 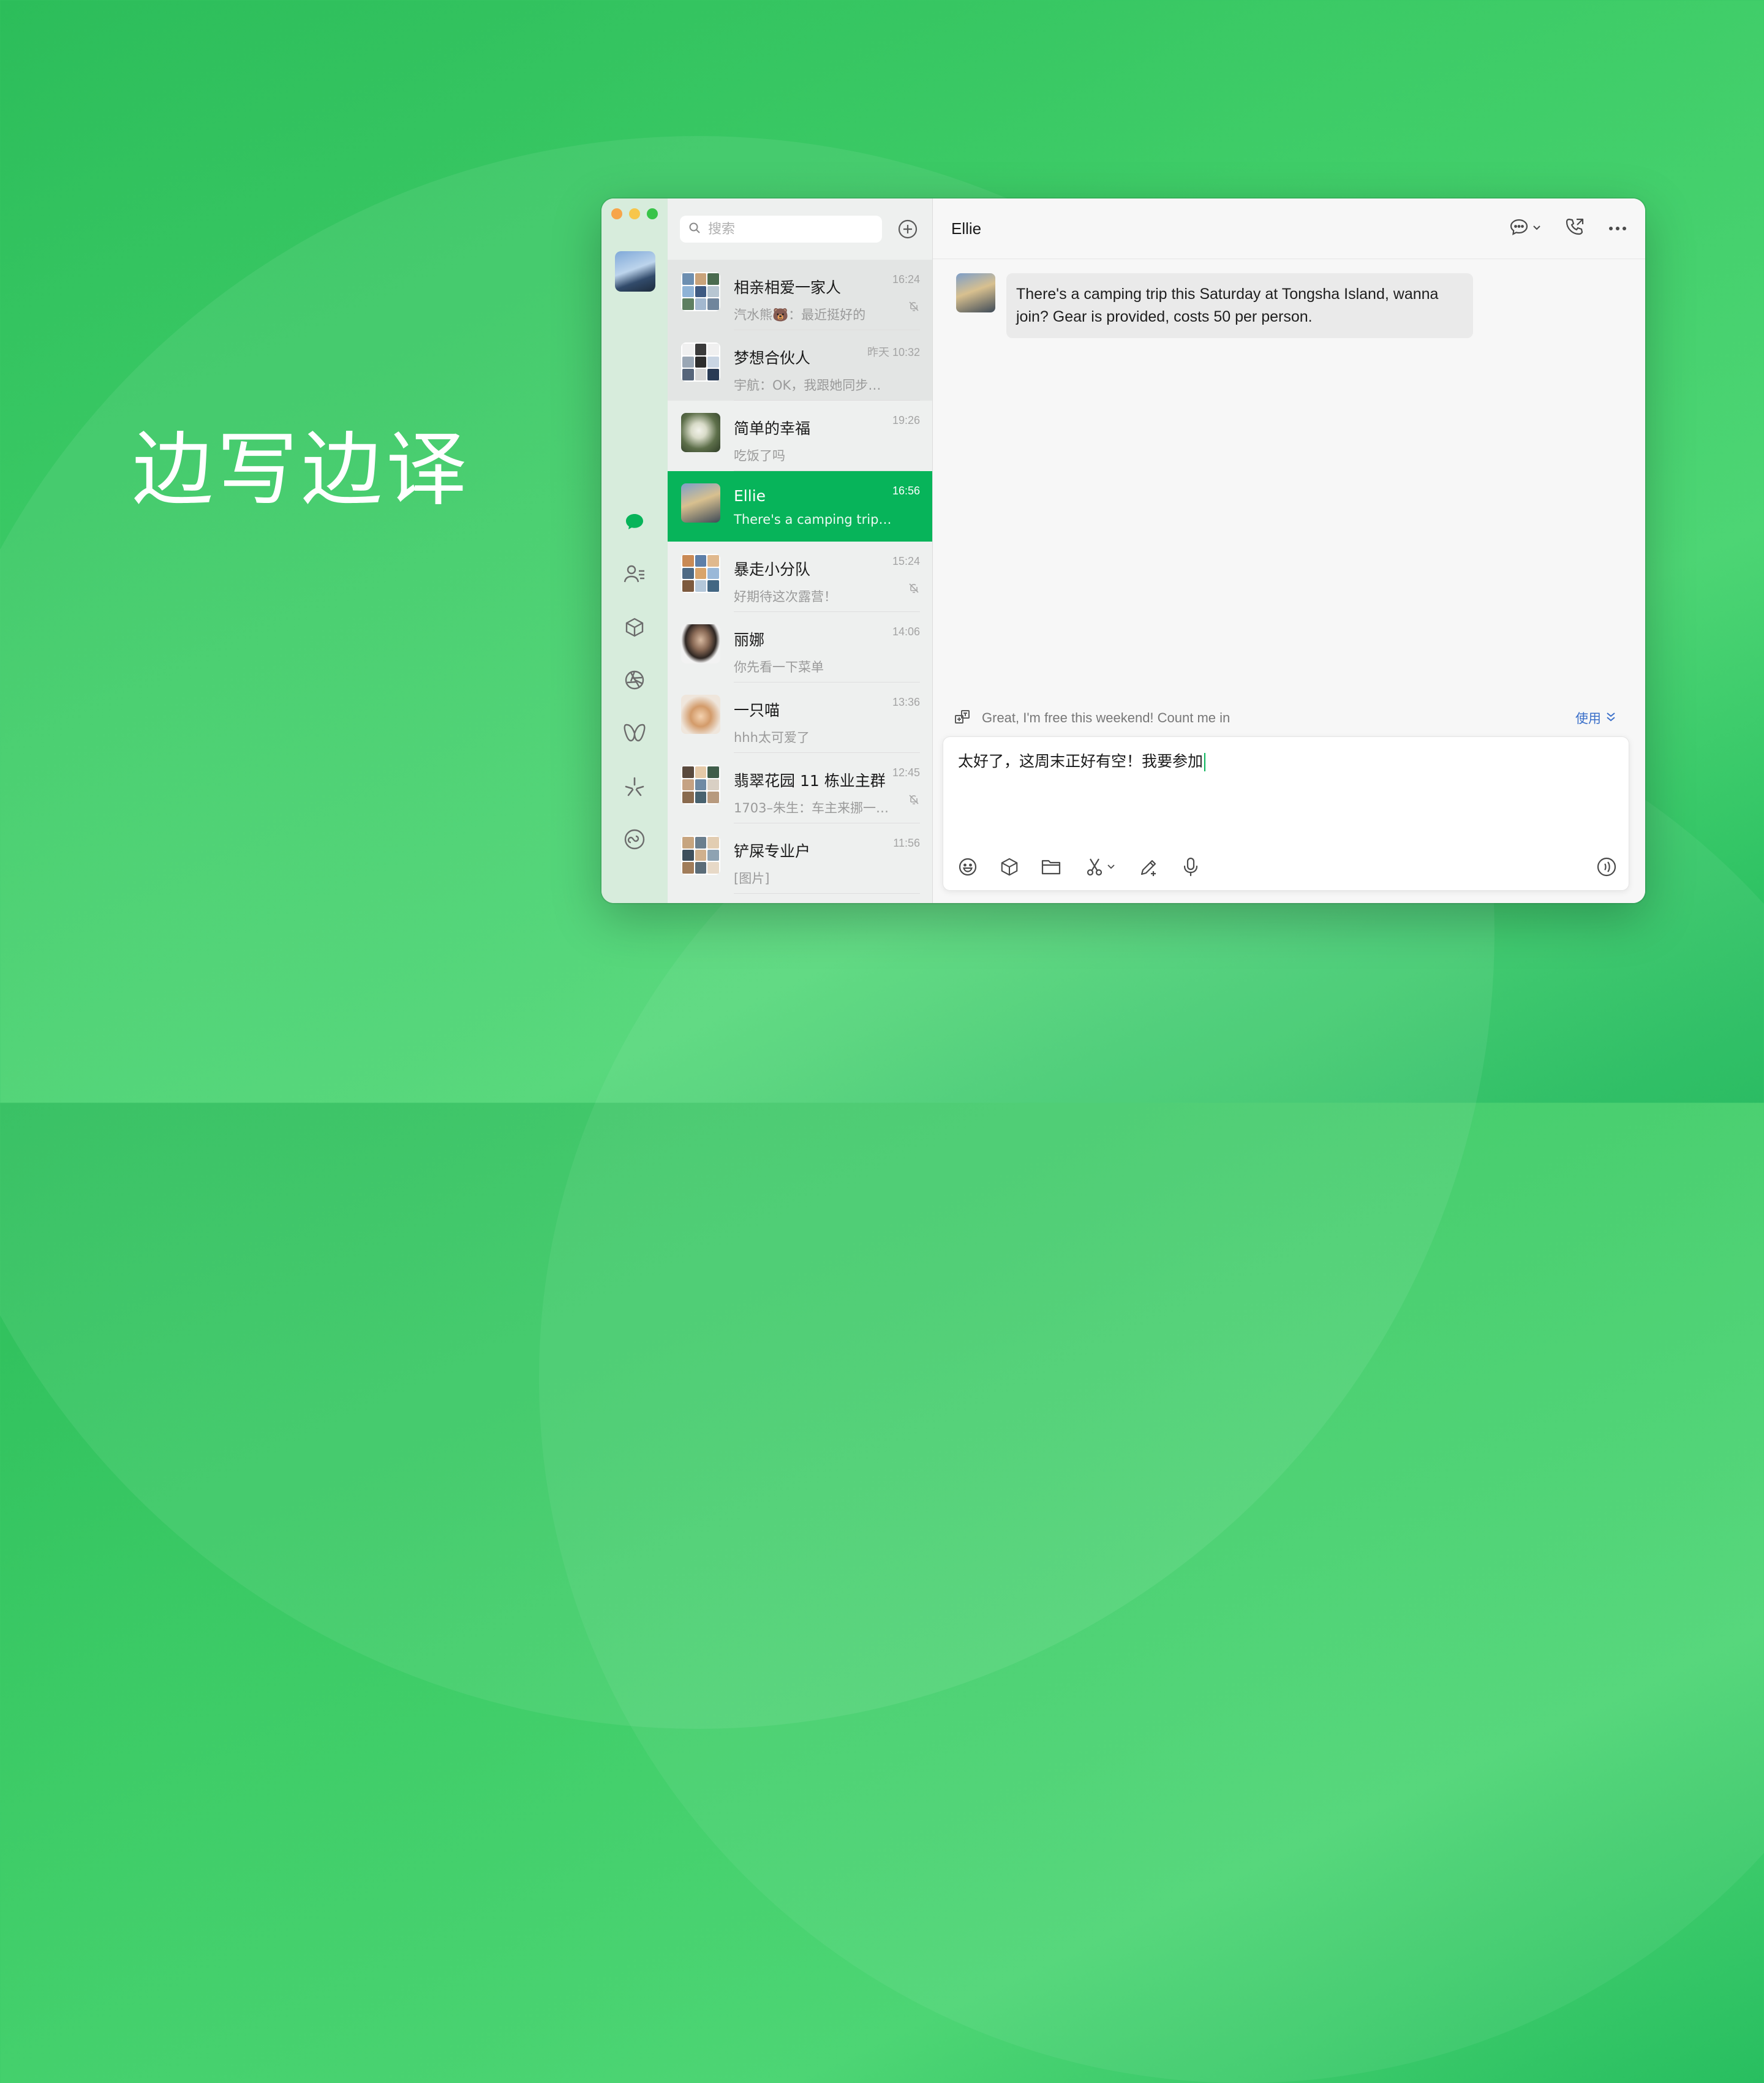 What do you see at coordinates (894, 352) in the screenshot?
I see `chat-time: 昨天 10:32` at bounding box center [894, 352].